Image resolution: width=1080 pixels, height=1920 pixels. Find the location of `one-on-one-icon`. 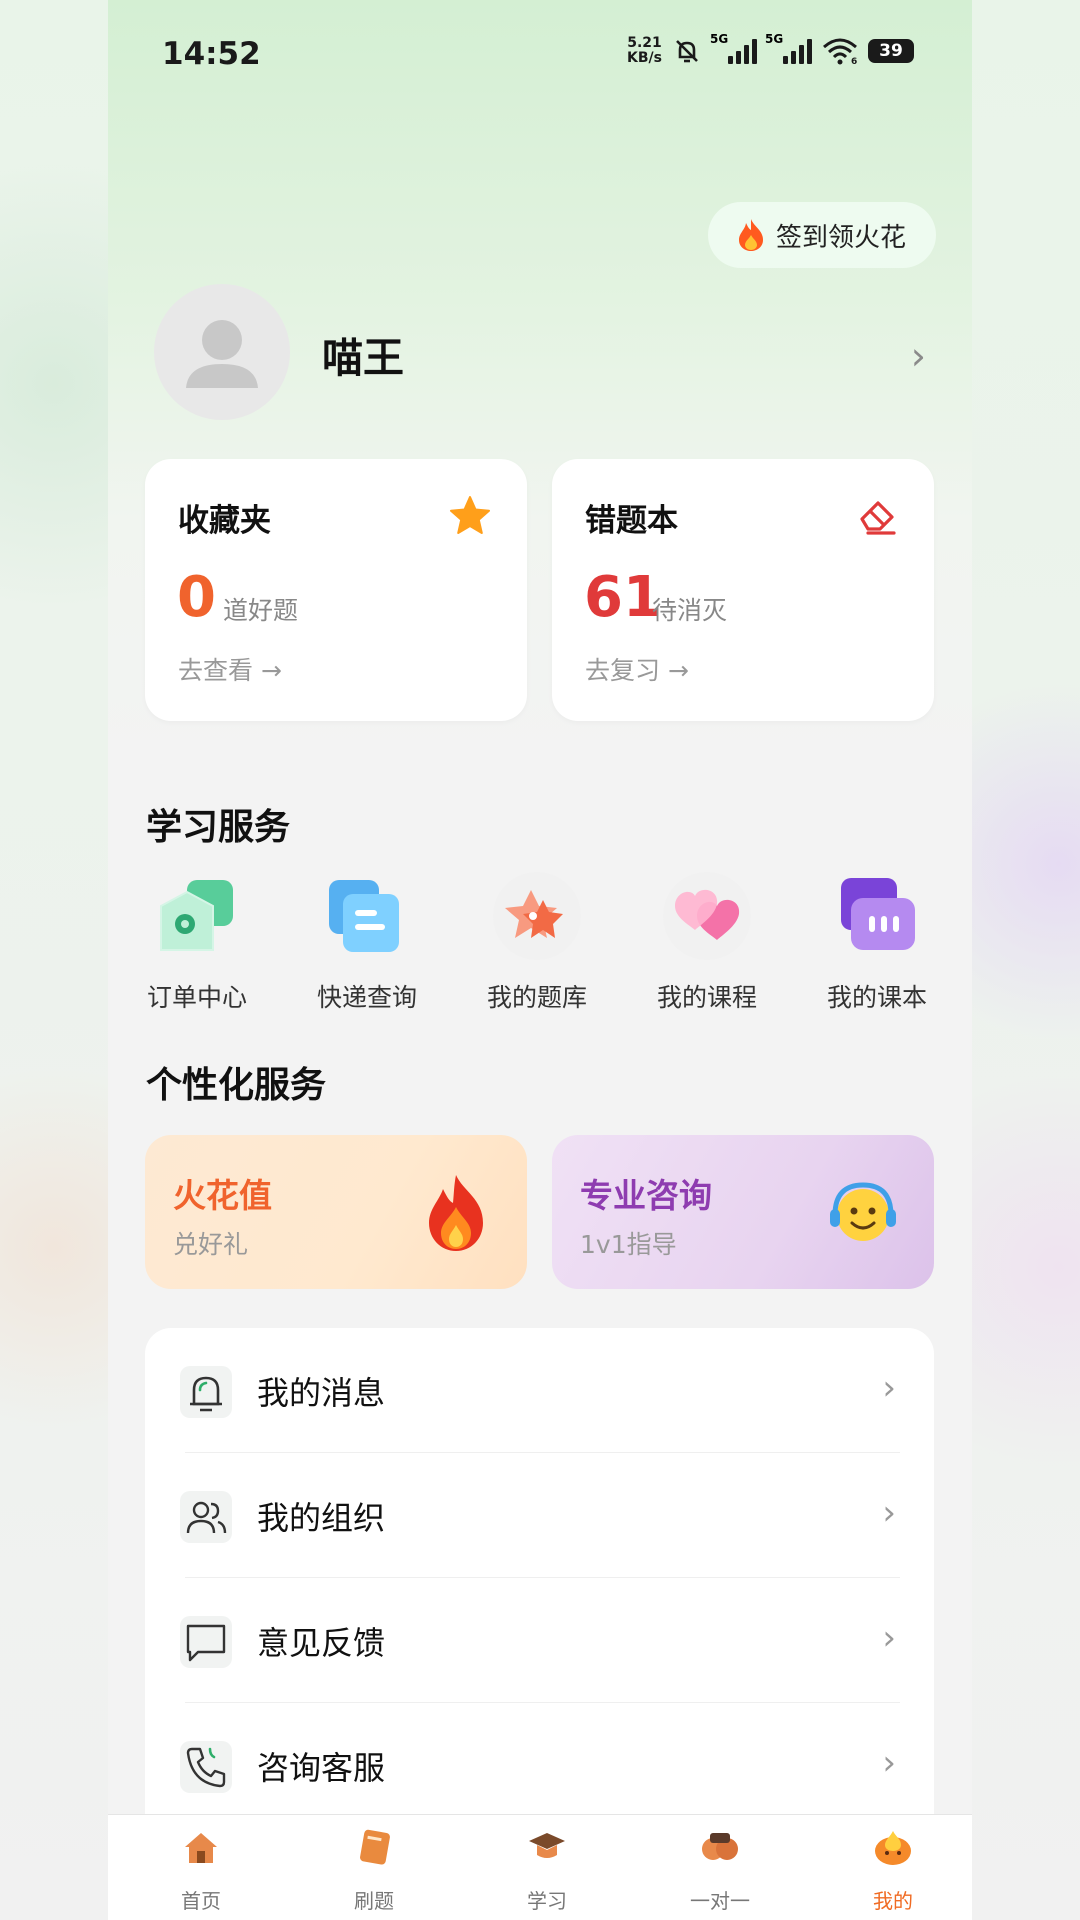

one-on-one-icon is located at coordinates (720, 1846).